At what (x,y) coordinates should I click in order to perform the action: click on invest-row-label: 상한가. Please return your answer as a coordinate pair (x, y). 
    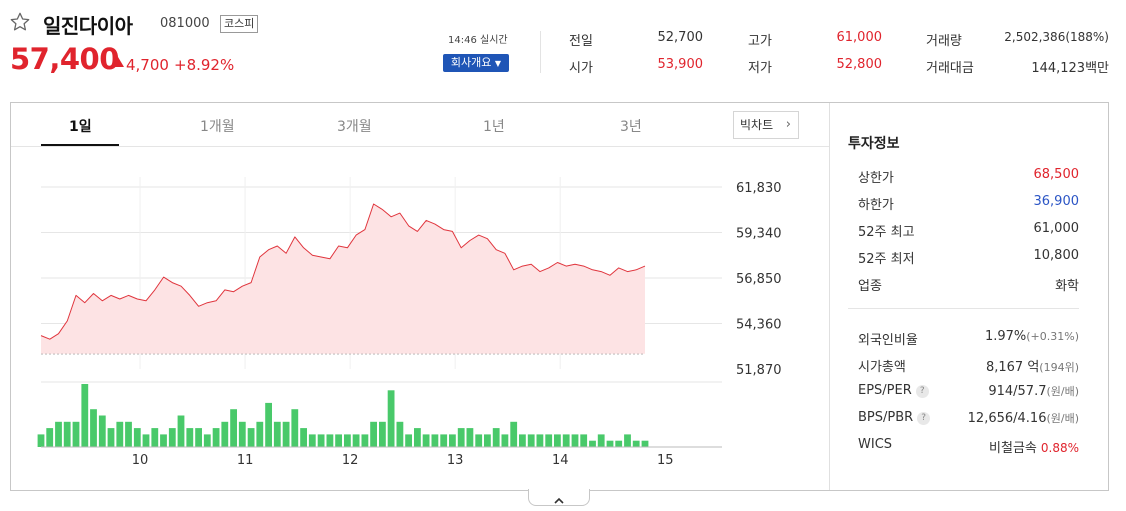
    Looking at the image, I should click on (876, 178).